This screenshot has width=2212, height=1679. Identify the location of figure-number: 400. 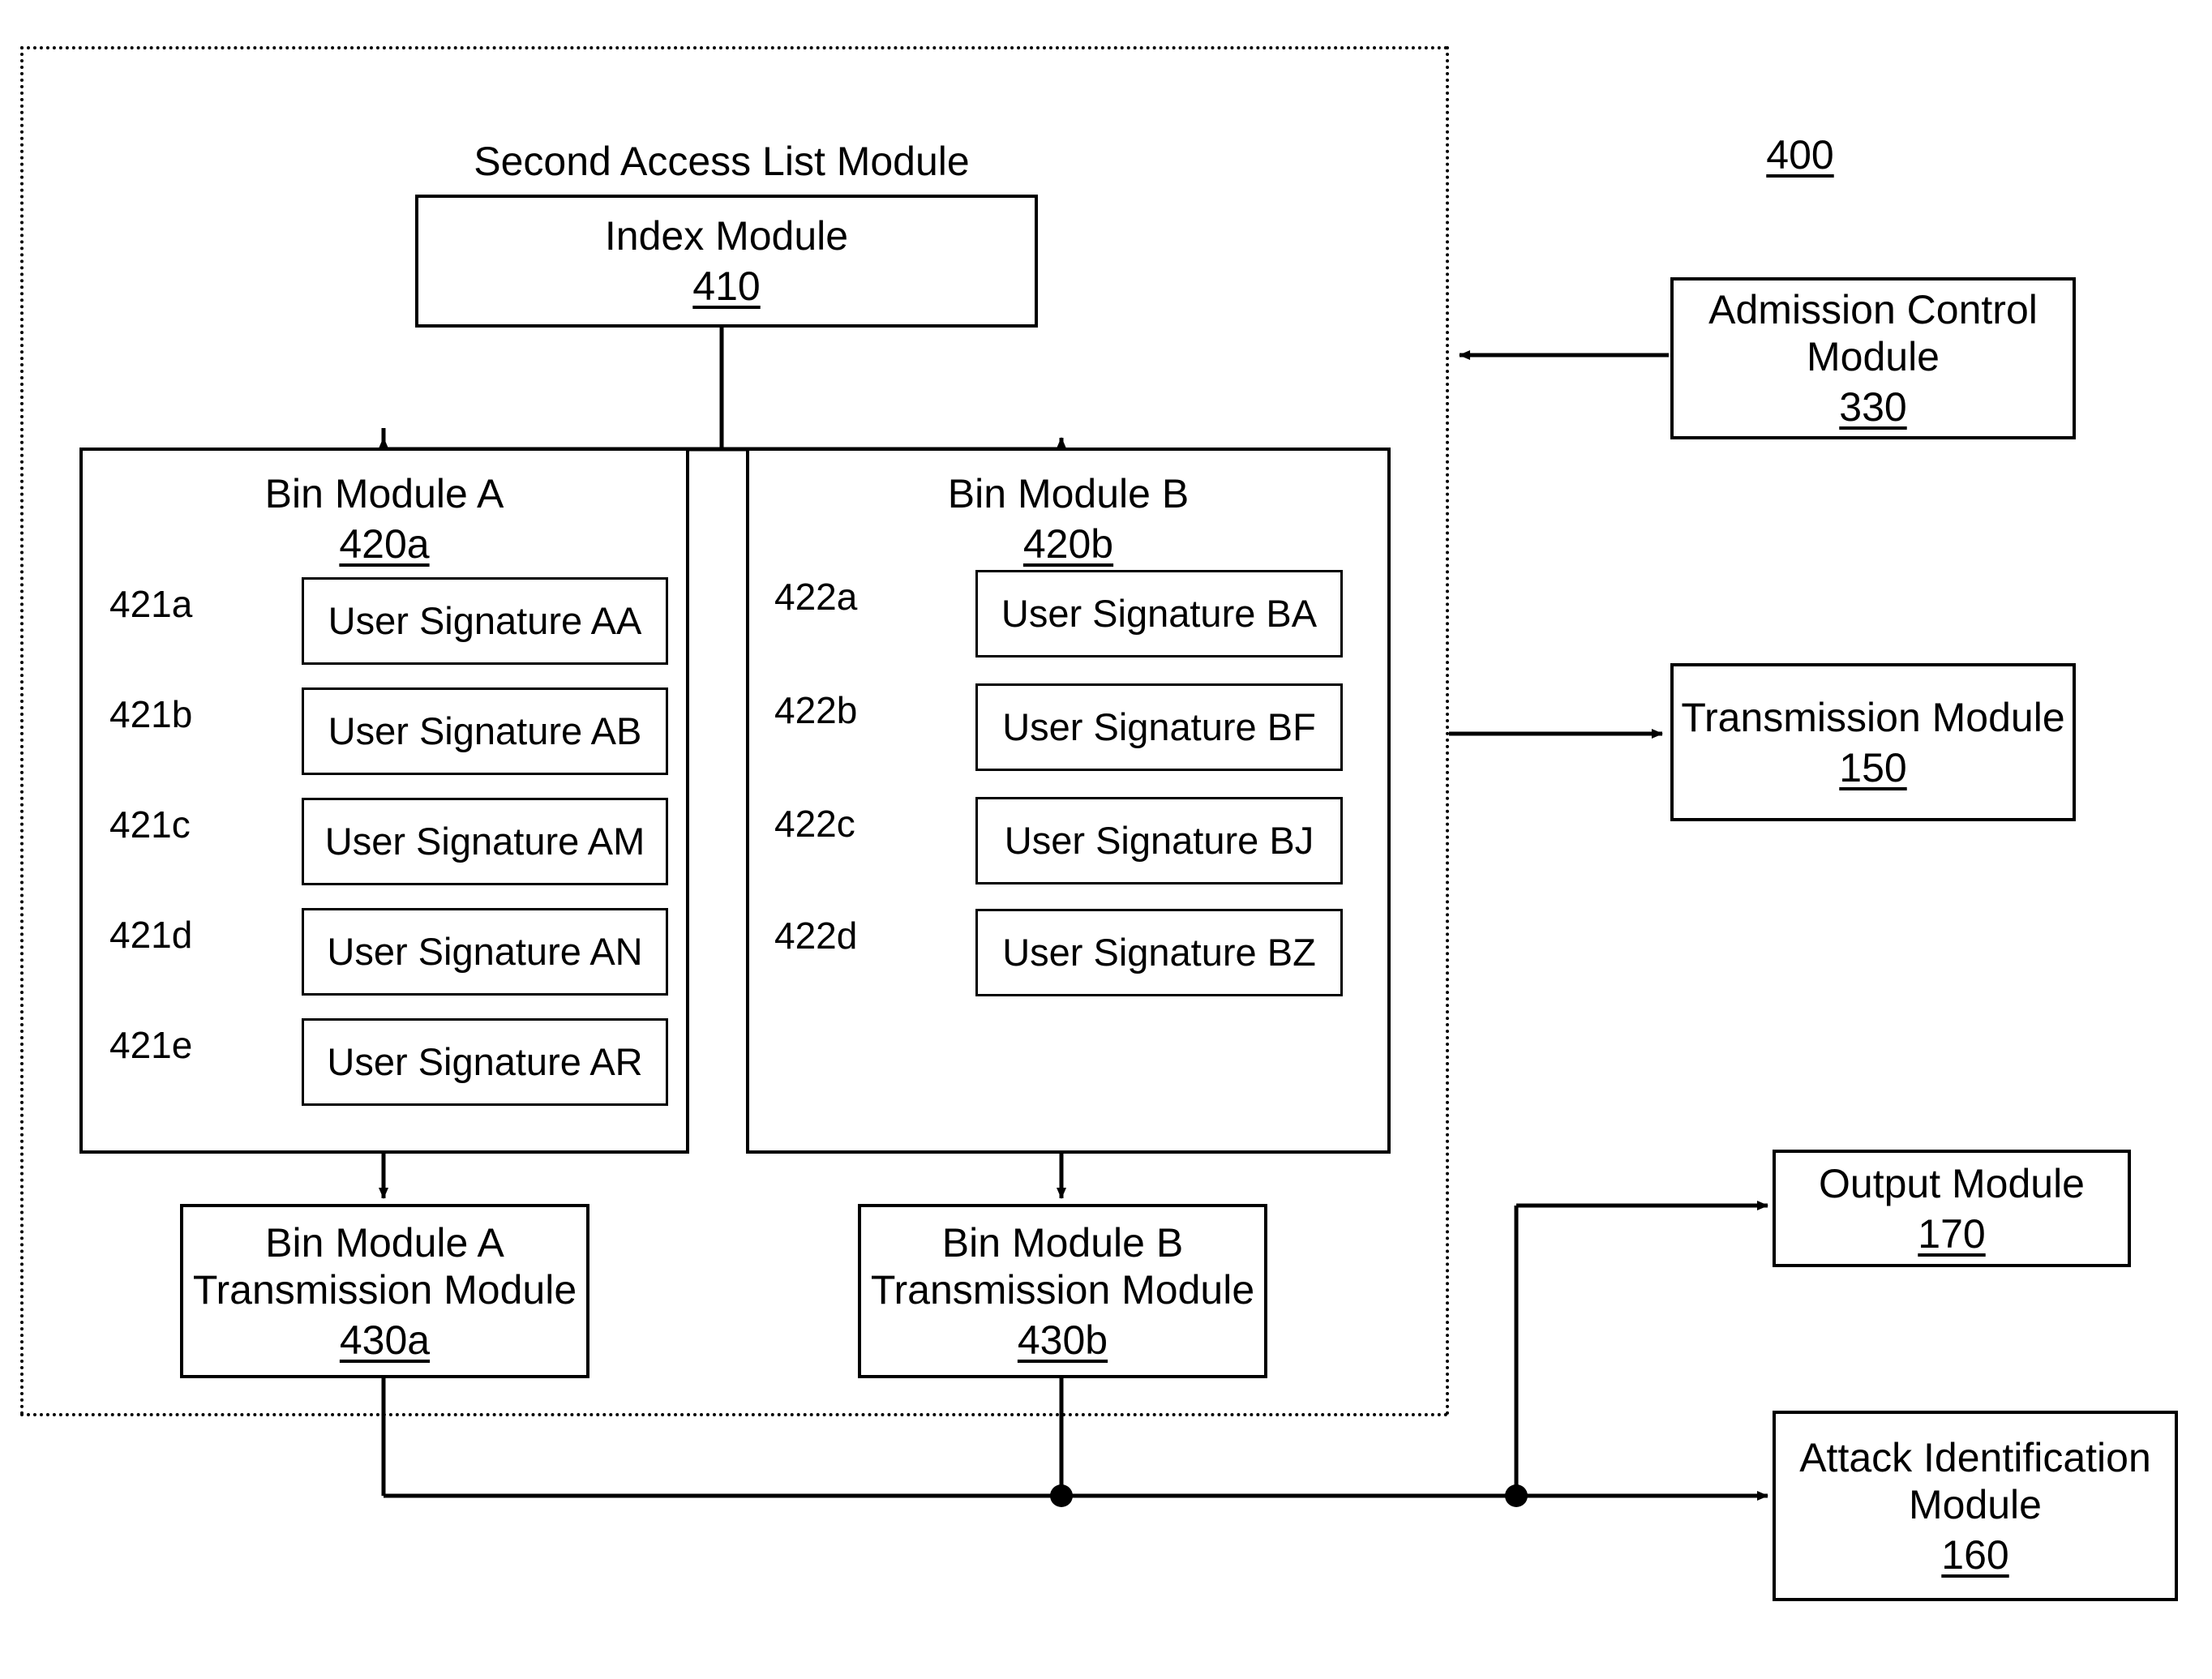
(1800, 153).